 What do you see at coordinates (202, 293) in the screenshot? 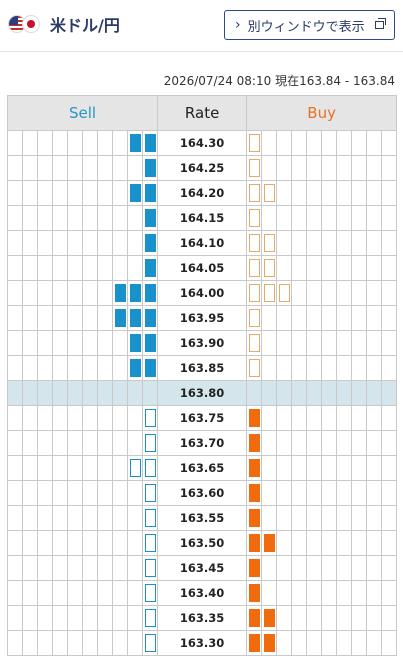
I see `rate-cell: 164.00` at bounding box center [202, 293].